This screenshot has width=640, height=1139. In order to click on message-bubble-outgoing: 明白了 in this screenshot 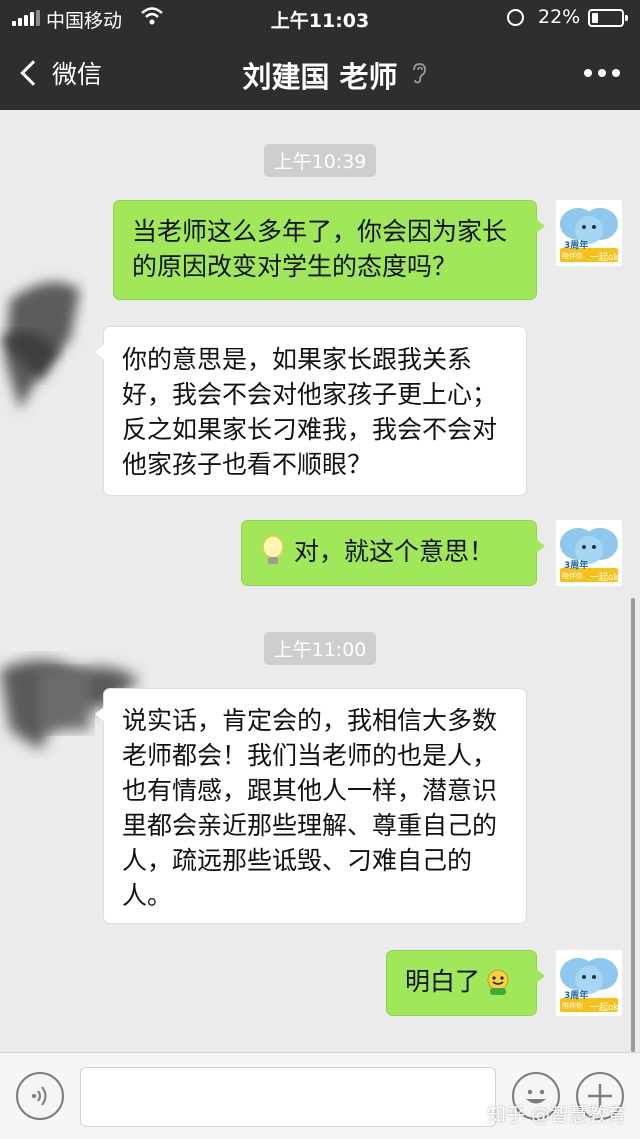, I will do `click(465, 983)`.